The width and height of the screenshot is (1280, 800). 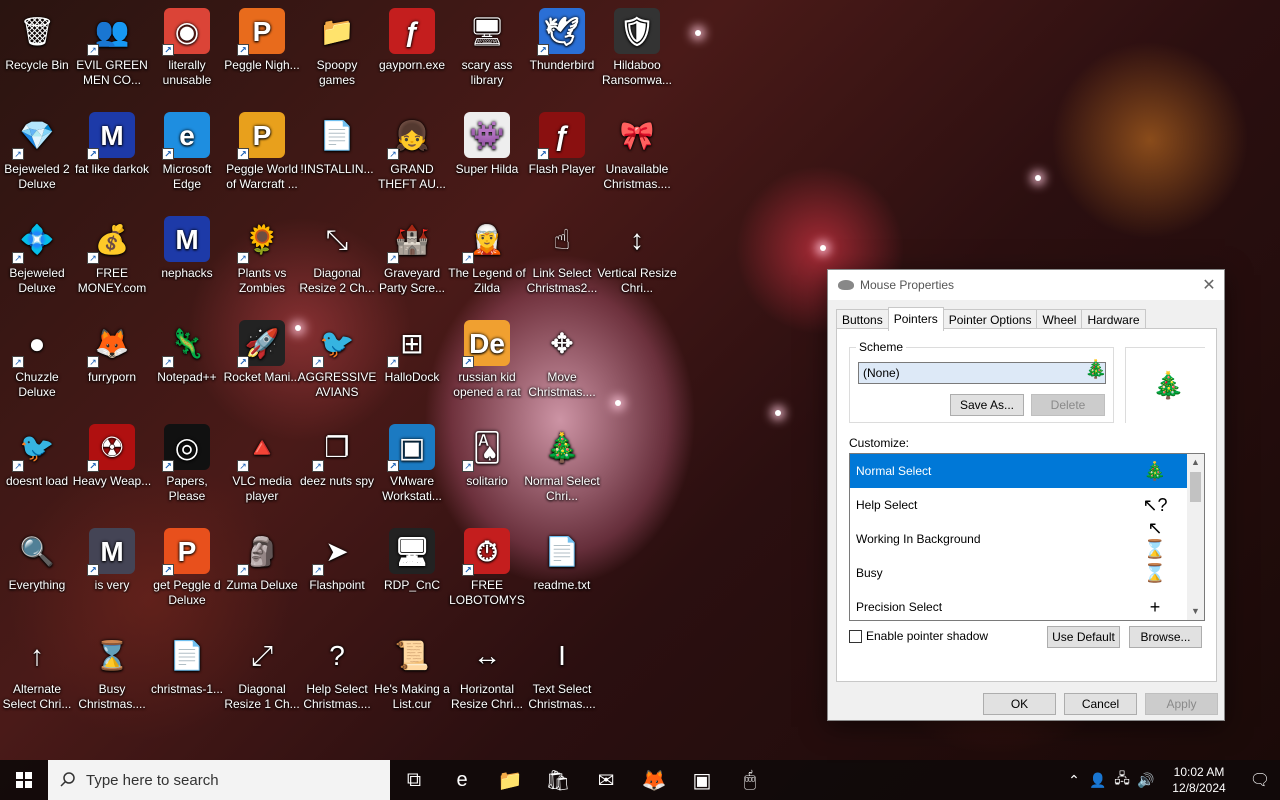 I want to click on vmware-icon: ▣, so click(x=702, y=780).